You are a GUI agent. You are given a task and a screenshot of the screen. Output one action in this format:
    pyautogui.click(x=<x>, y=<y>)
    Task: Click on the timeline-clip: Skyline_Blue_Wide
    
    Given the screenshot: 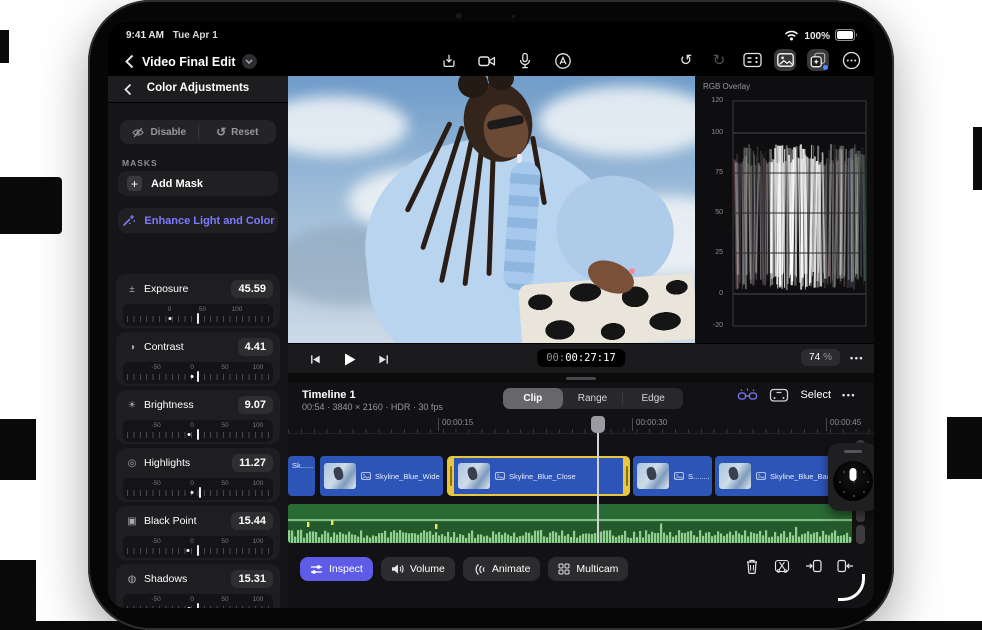 What is the action you would take?
    pyautogui.click(x=381, y=476)
    